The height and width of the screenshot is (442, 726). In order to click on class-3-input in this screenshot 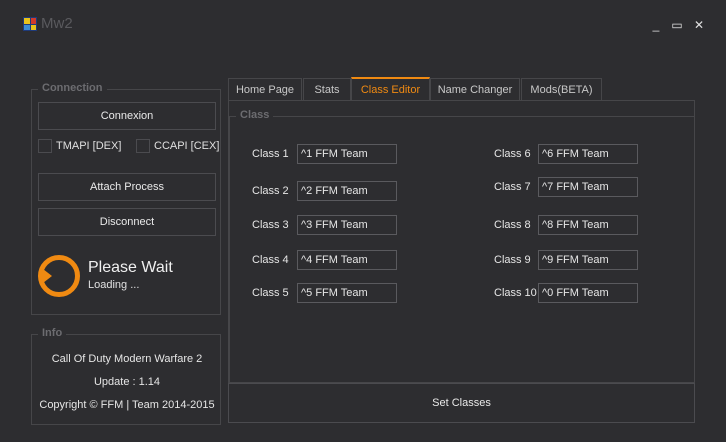, I will do `click(347, 225)`.